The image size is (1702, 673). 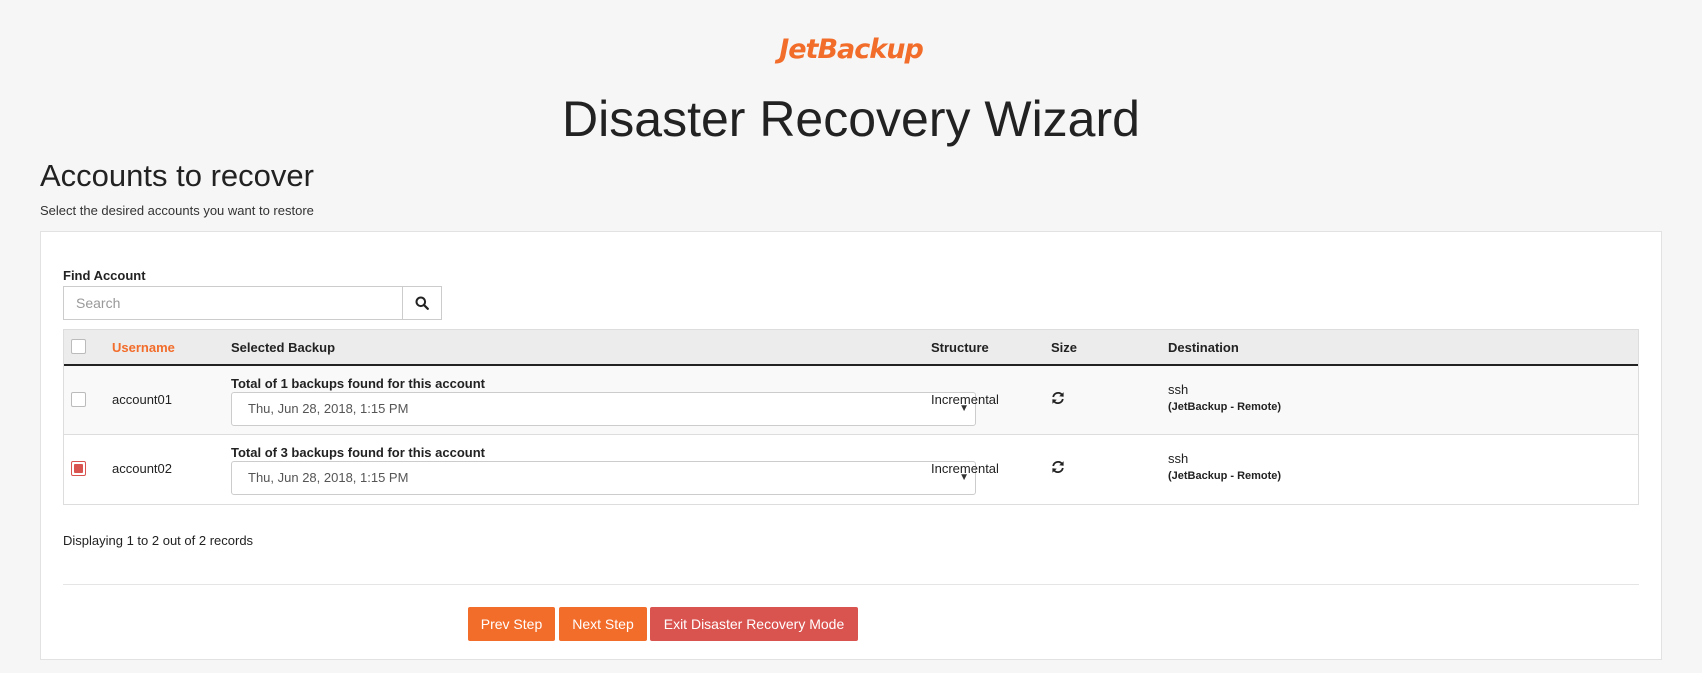 What do you see at coordinates (1064, 347) in the screenshot?
I see `header-size: Size` at bounding box center [1064, 347].